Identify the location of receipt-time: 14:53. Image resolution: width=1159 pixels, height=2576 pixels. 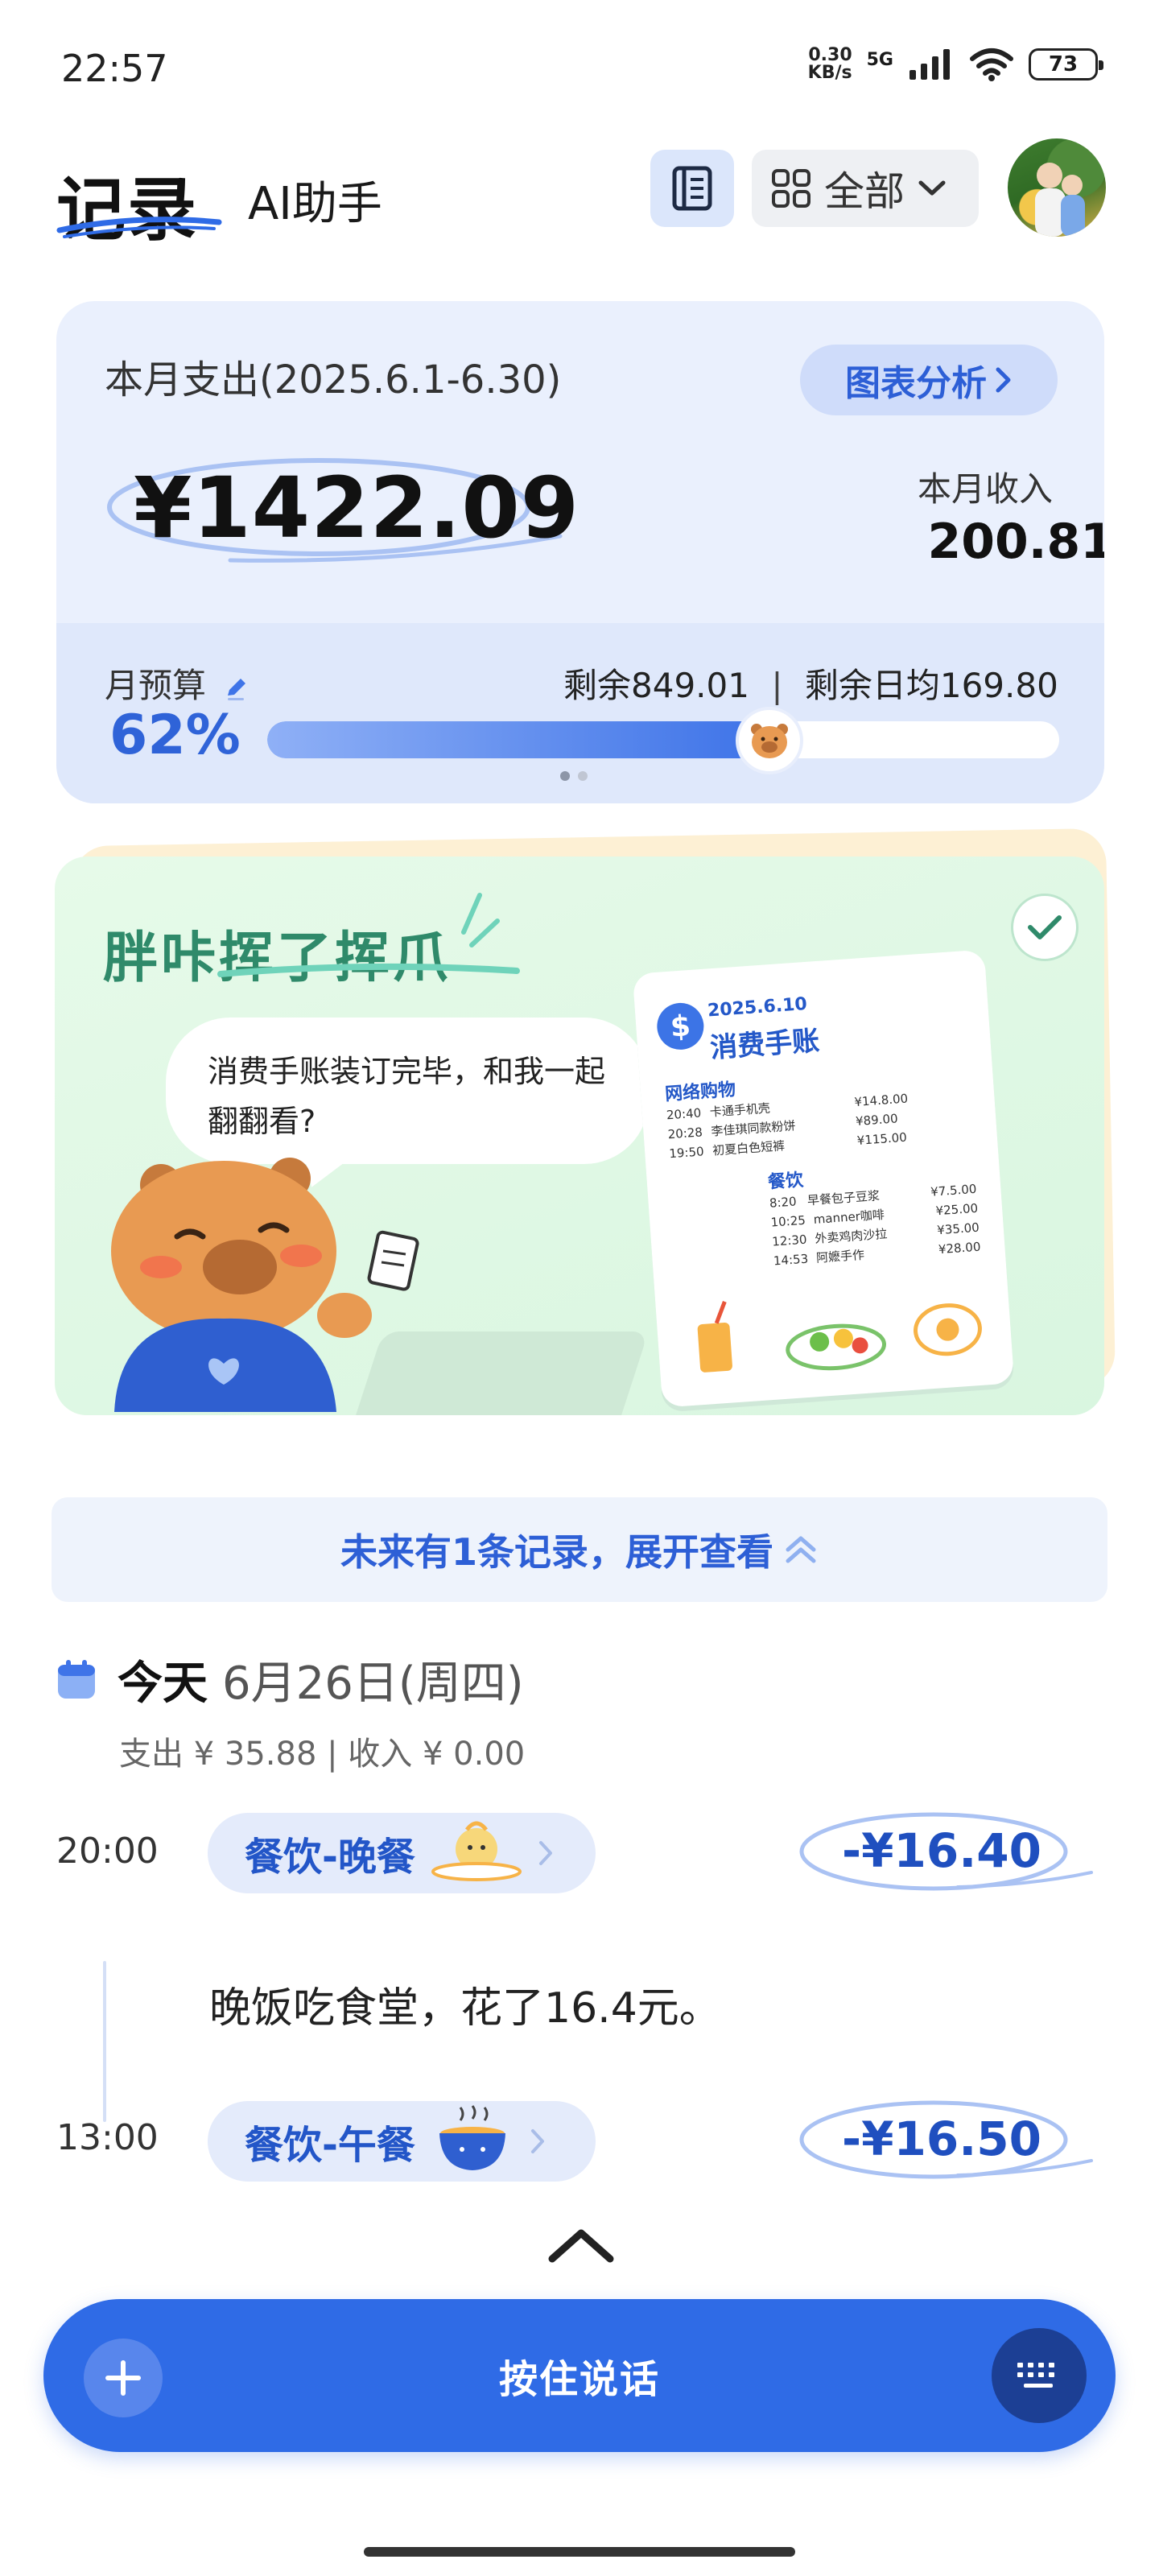
(791, 1260).